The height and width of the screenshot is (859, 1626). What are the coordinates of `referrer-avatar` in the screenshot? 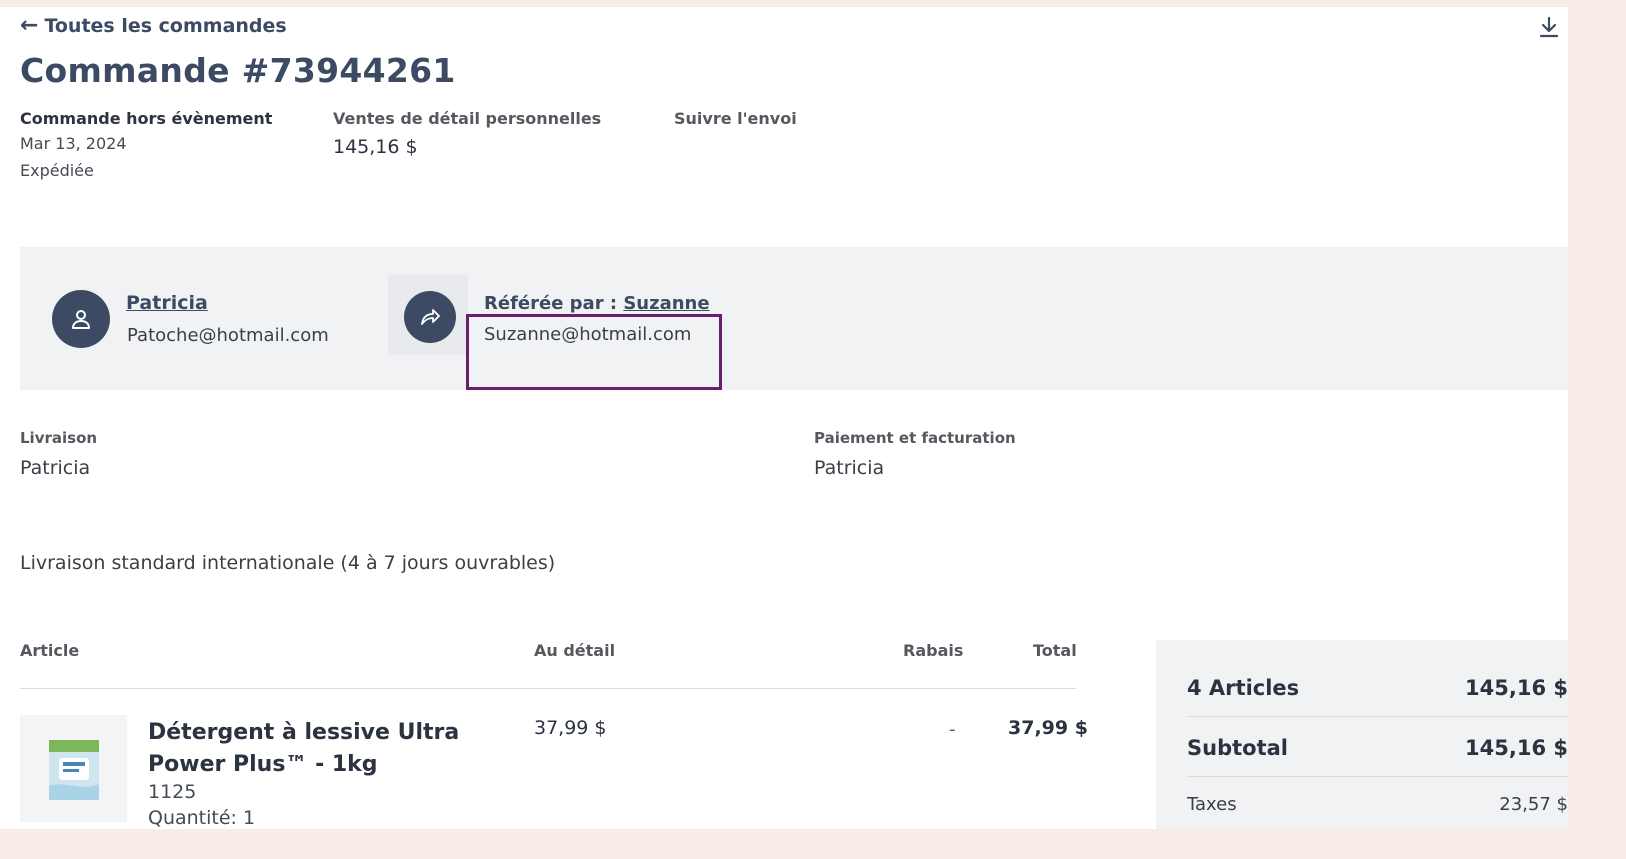 It's located at (430, 317).